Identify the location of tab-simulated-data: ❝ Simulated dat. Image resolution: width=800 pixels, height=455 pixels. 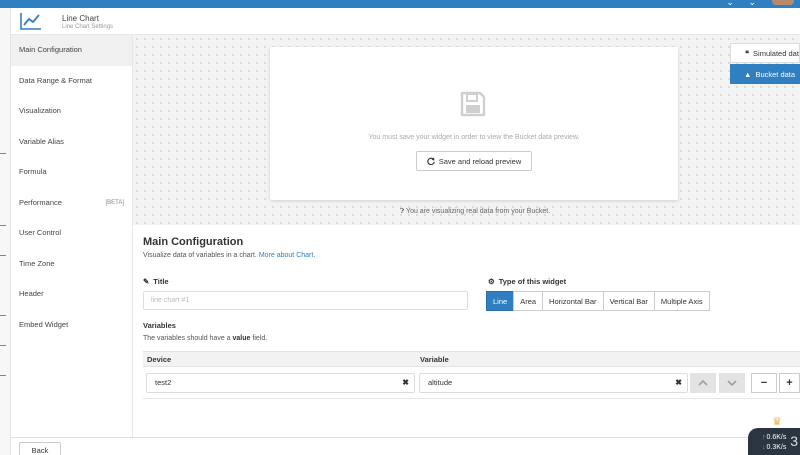
(765, 53).